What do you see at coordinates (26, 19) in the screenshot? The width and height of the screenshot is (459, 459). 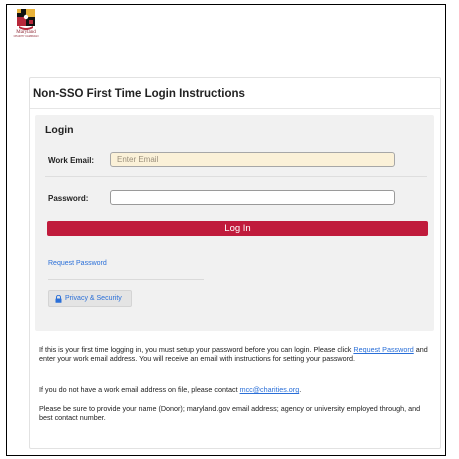 I see `maryland-flag-icon` at bounding box center [26, 19].